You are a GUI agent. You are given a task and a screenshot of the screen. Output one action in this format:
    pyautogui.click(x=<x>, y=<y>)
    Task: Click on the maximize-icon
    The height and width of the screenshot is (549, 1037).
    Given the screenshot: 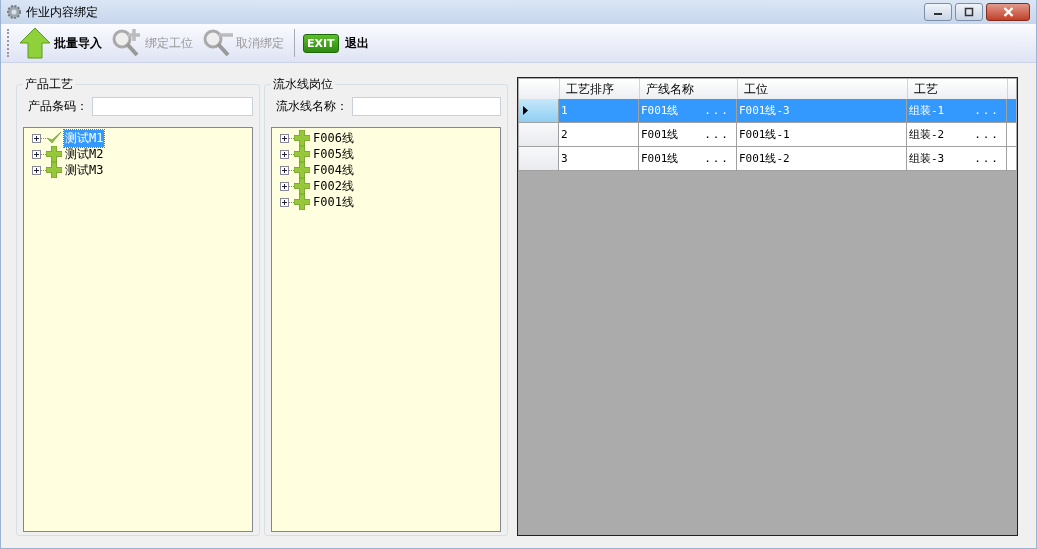 What is the action you would take?
    pyautogui.click(x=969, y=12)
    